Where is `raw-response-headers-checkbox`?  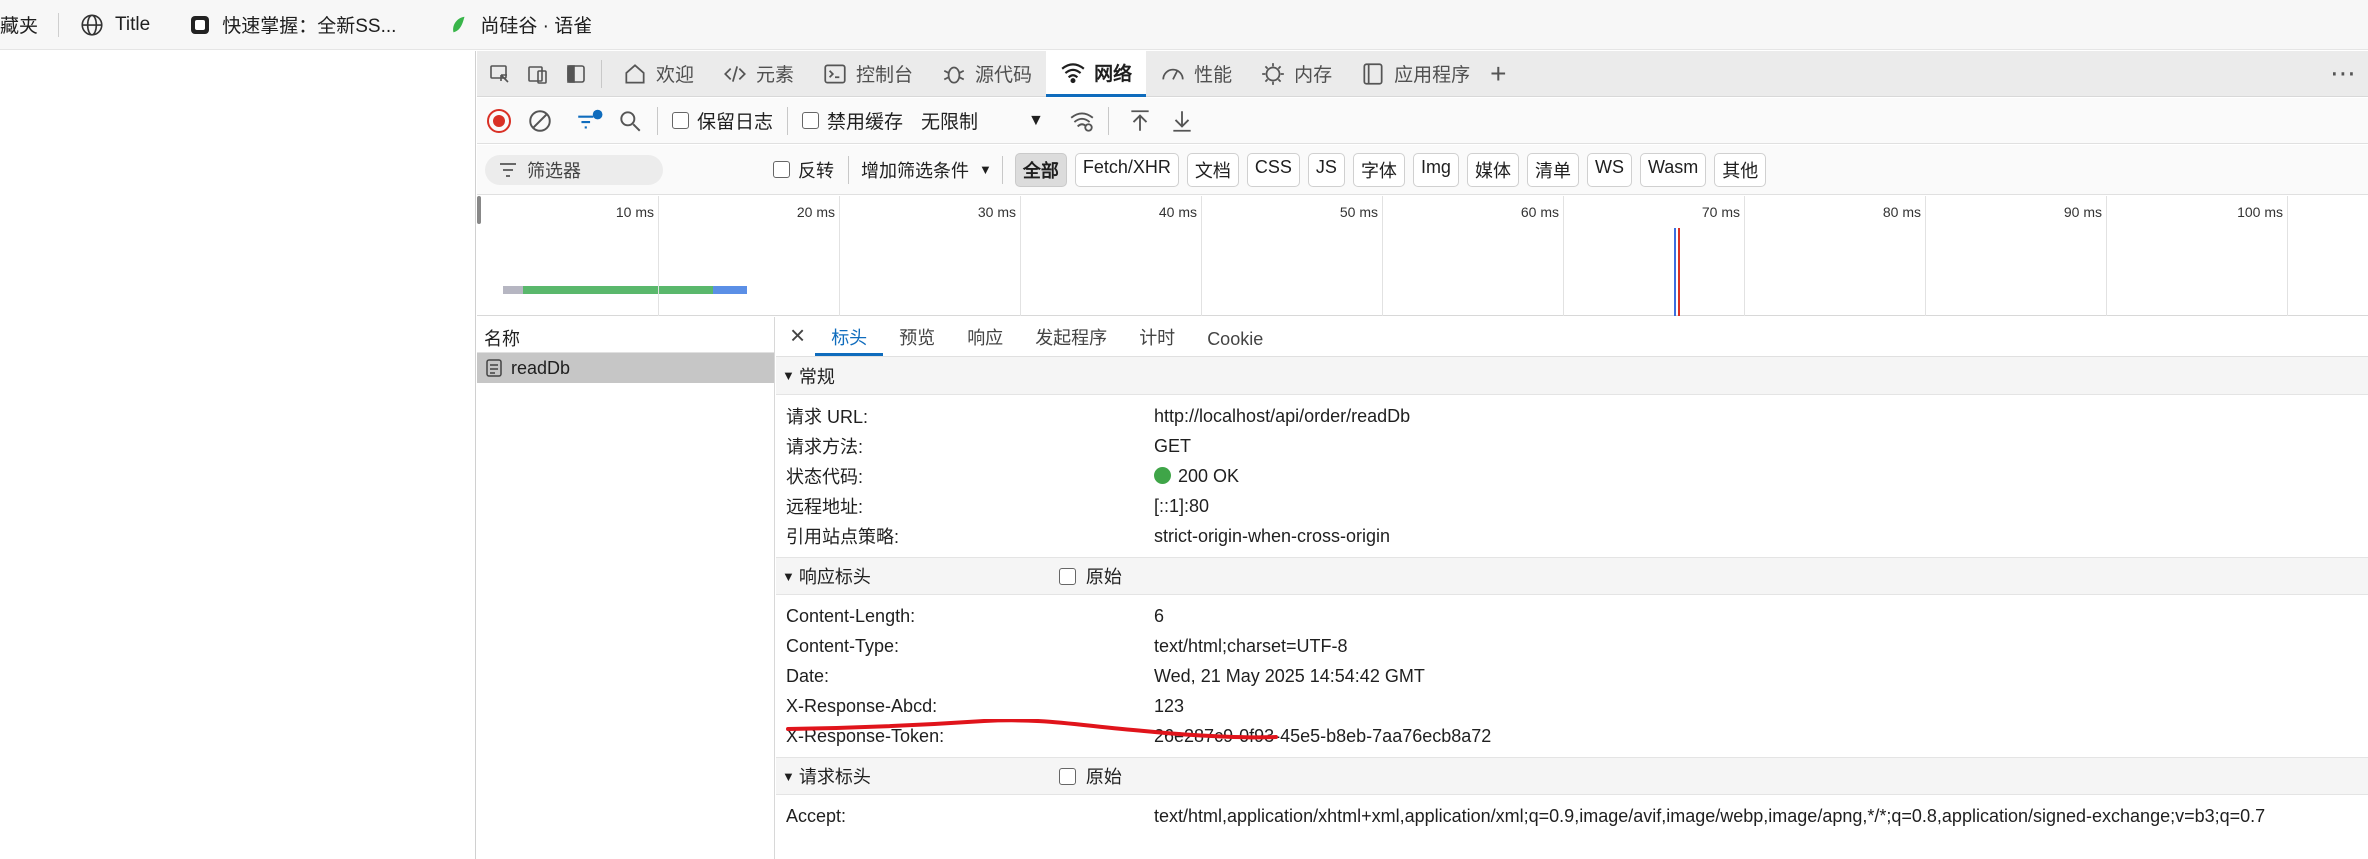
raw-response-headers-checkbox is located at coordinates (1067, 576).